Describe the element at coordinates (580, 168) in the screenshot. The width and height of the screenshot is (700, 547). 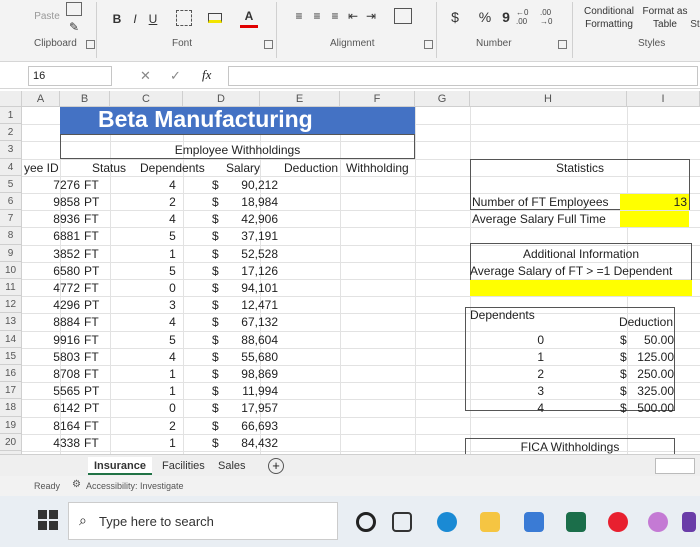
I see `statistics-title: Statistics` at that location.